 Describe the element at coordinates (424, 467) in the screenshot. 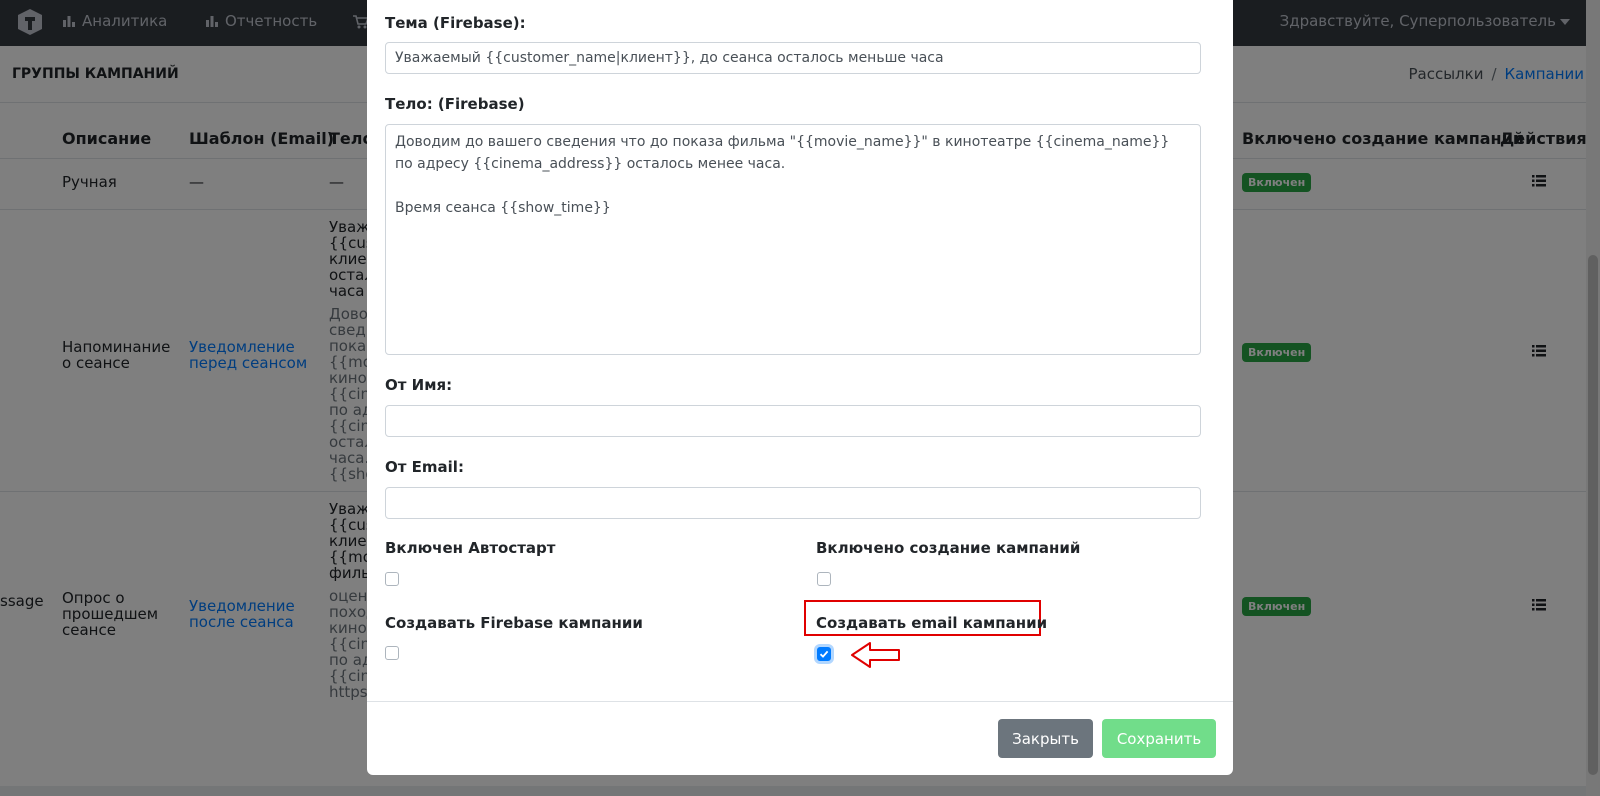

I see `from-email-label: От Email:` at that location.